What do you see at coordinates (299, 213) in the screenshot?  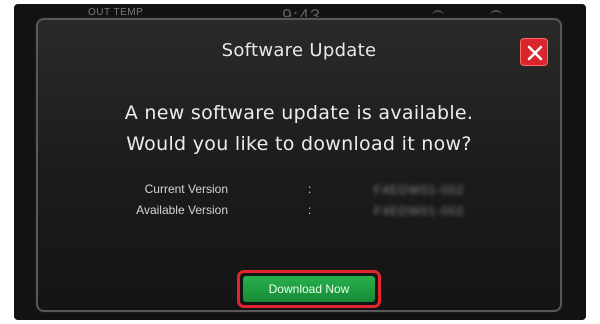 I see `available-version-row: Available Version : F4EDW01-002` at bounding box center [299, 213].